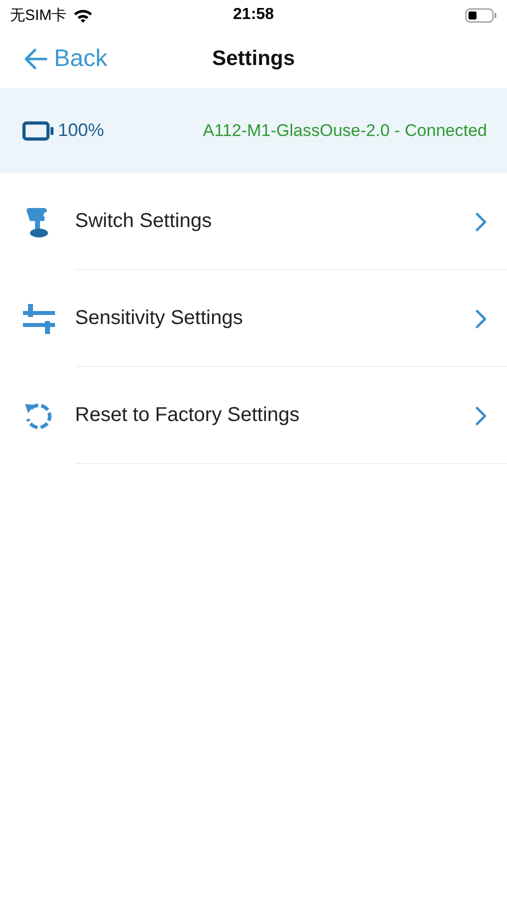  What do you see at coordinates (82, 15) in the screenshot?
I see `wifi-icon` at bounding box center [82, 15].